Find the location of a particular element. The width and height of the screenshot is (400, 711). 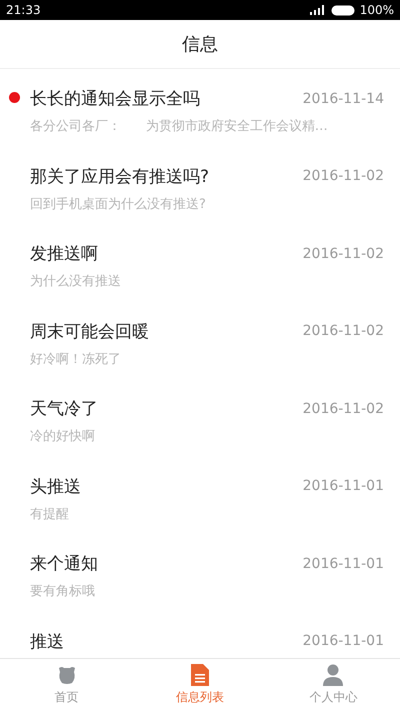

message-preview: 冷的好快啊 is located at coordinates (63, 436).